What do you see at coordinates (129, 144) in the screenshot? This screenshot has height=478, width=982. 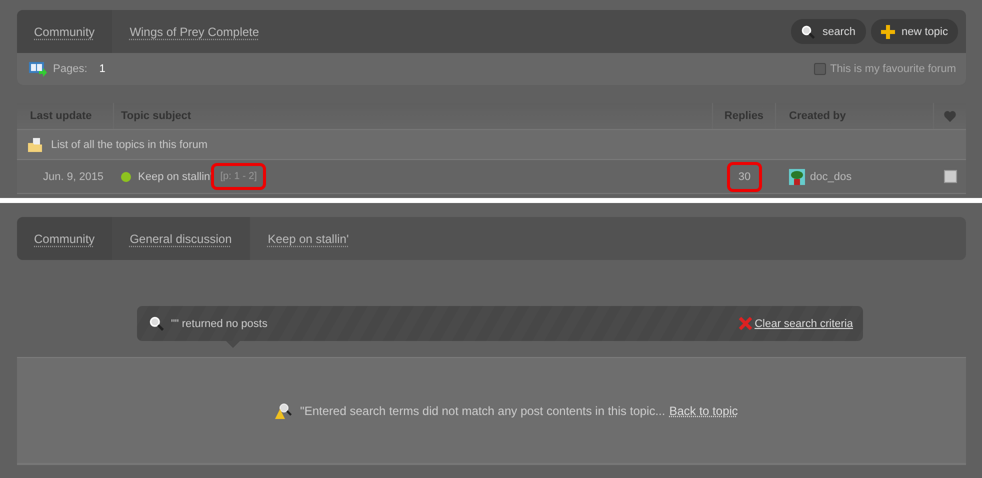 I see `group-label: List of all the topics in this forum` at bounding box center [129, 144].